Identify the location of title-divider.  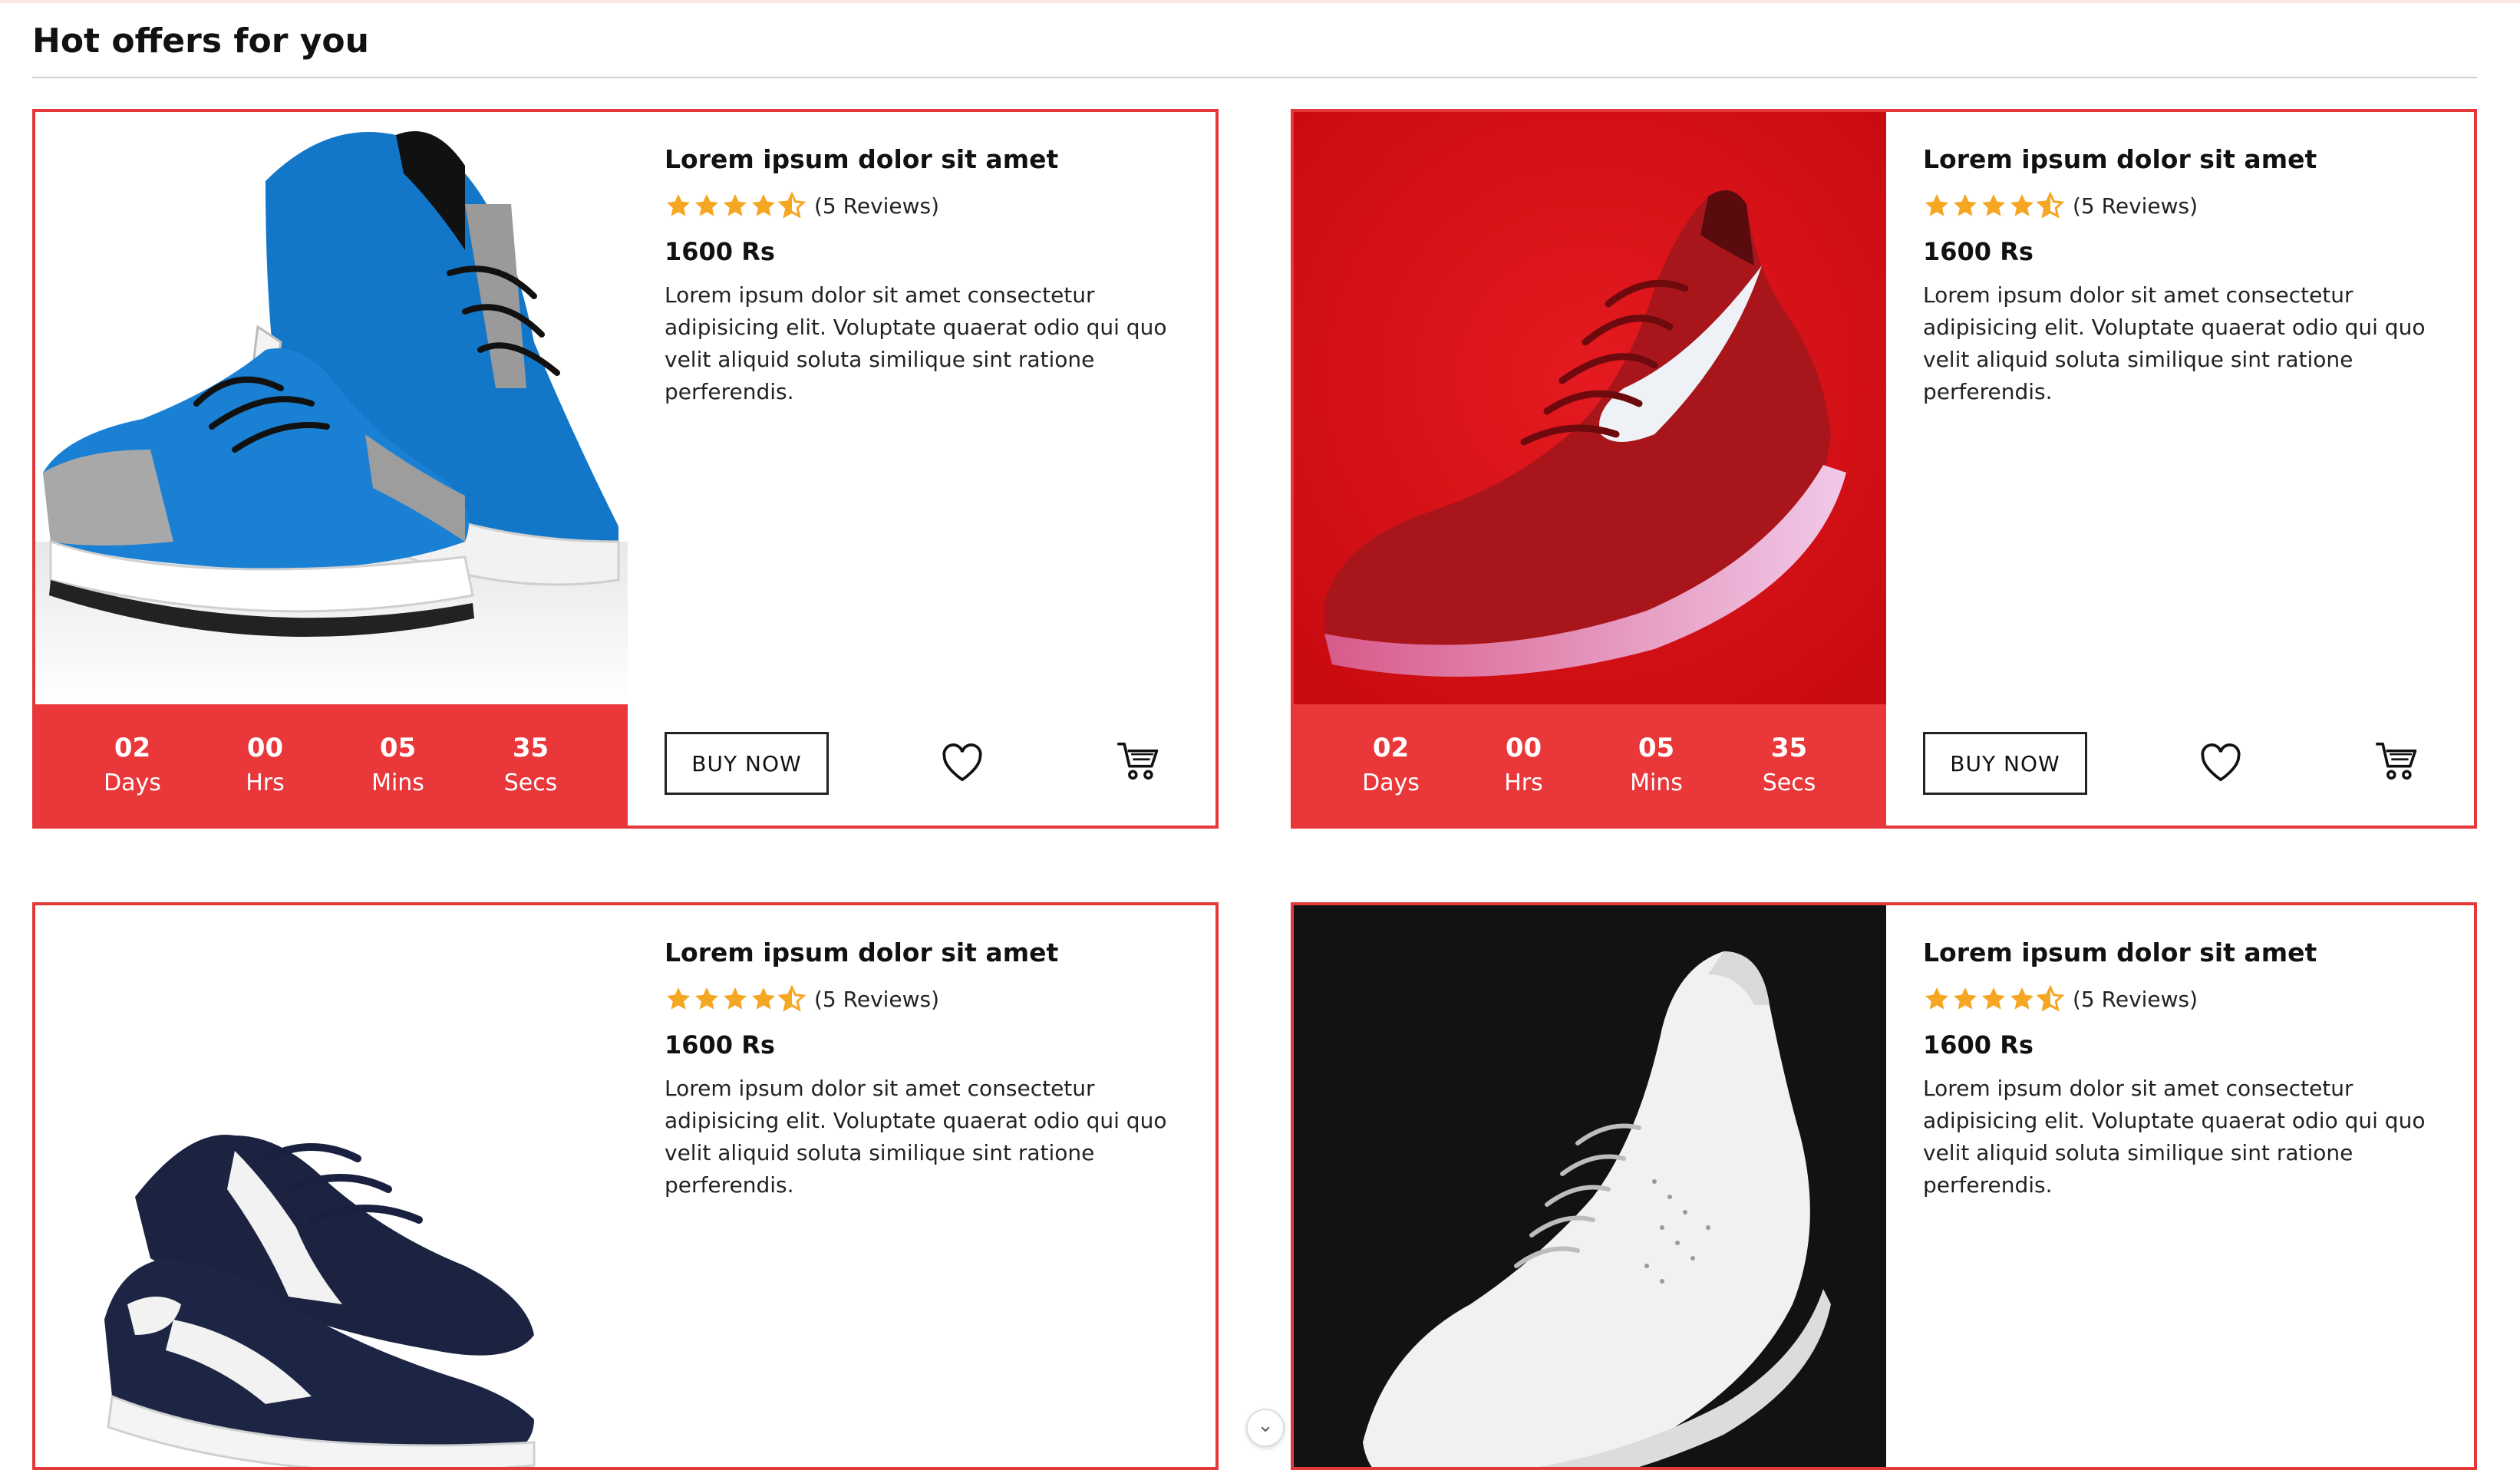
(1254, 77).